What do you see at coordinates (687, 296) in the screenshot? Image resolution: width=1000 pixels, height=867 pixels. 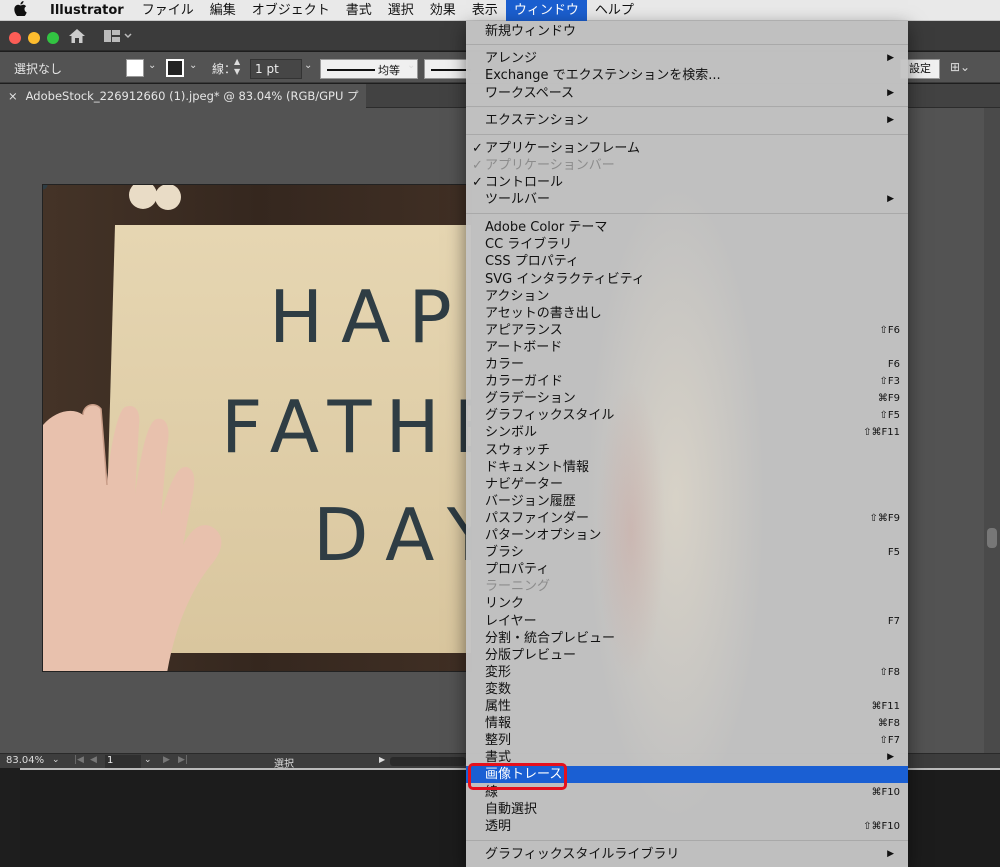 I see `menu-item: アクション` at bounding box center [687, 296].